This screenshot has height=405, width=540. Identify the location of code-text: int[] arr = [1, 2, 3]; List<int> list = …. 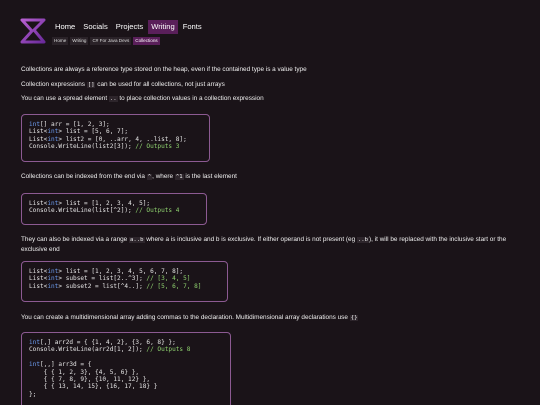
(108, 136).